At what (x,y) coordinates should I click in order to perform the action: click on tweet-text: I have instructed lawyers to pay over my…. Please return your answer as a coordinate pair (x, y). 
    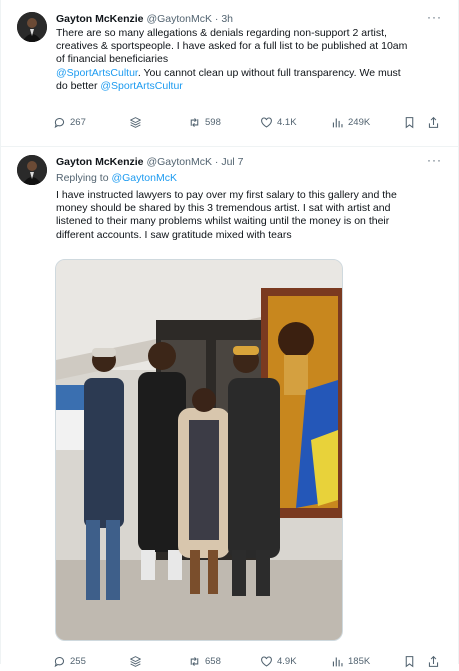
    Looking at the image, I should click on (248, 215).